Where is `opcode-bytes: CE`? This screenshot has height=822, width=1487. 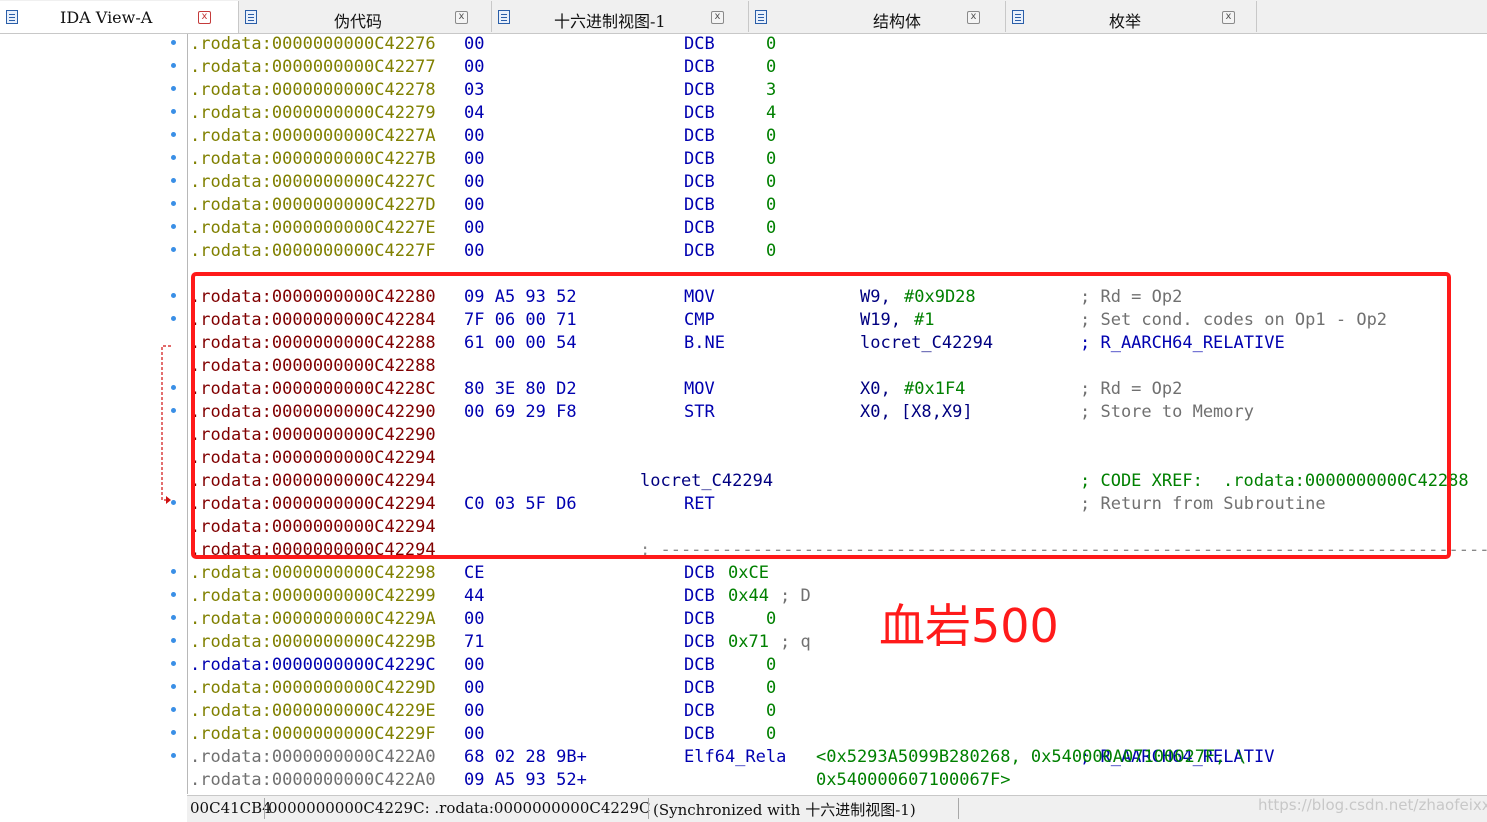 opcode-bytes: CE is located at coordinates (474, 573).